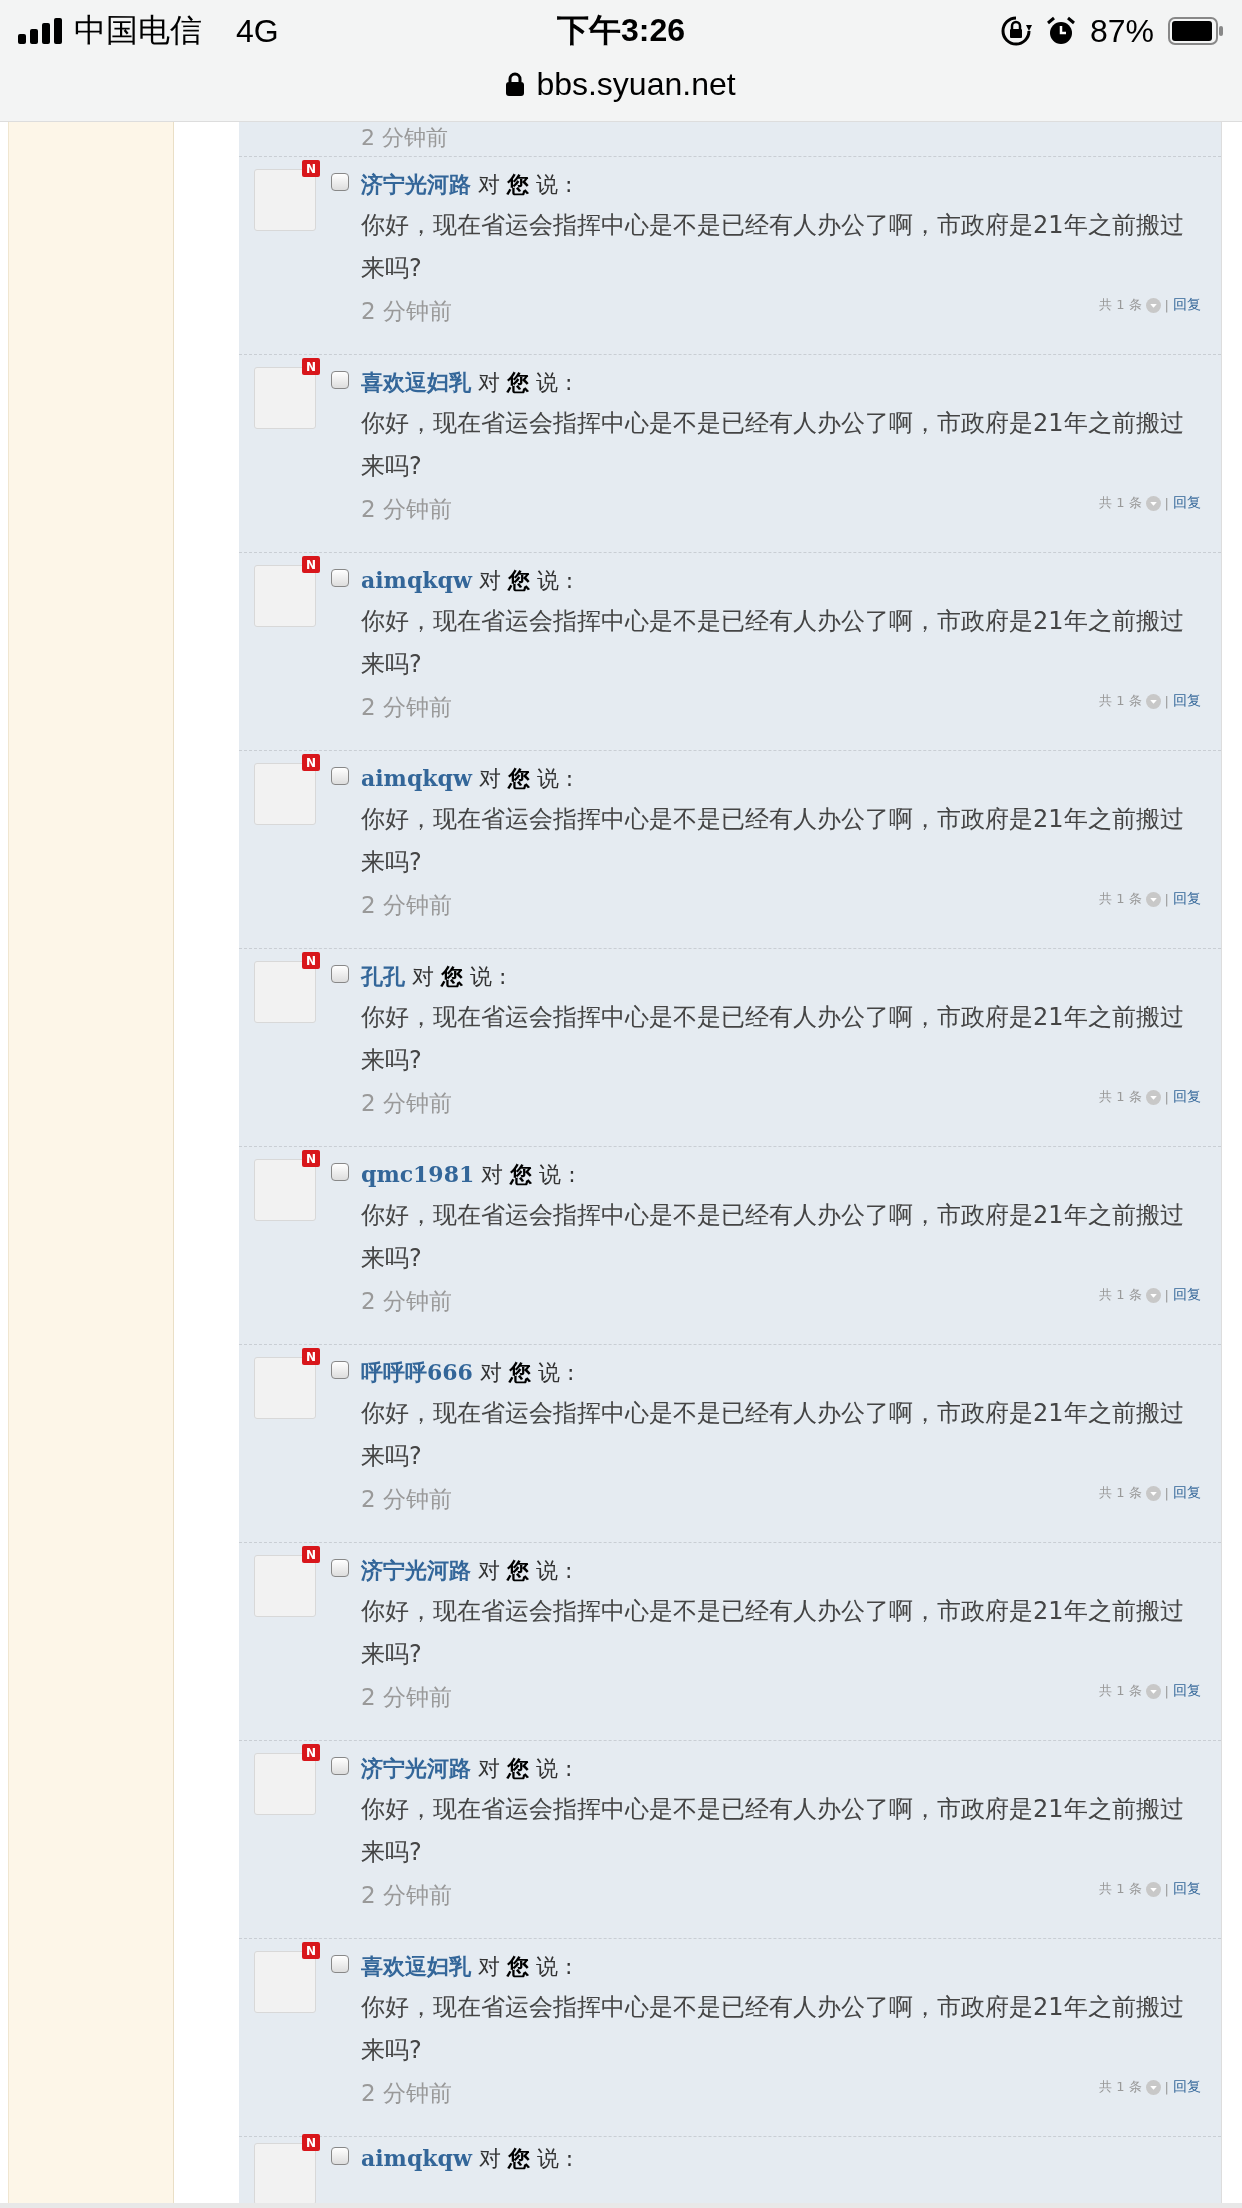 The image size is (1242, 2208). I want to click on username-link: 呼呼呼666, so click(417, 1372).